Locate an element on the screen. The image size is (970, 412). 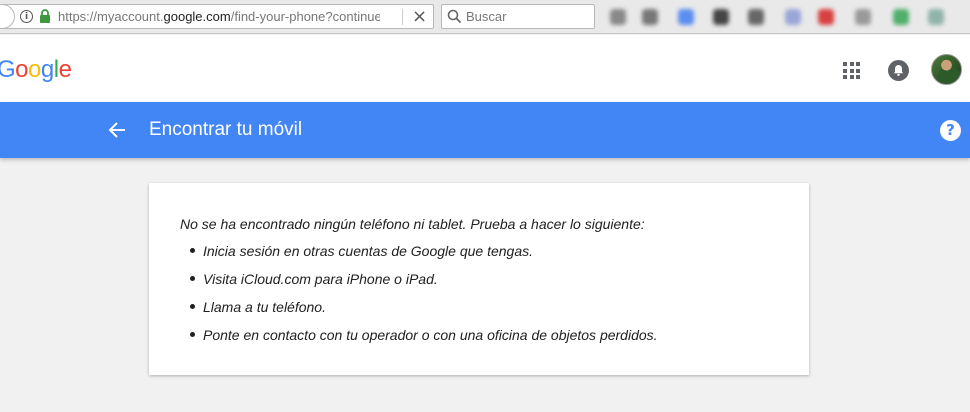
account-avatar is located at coordinates (946, 69).